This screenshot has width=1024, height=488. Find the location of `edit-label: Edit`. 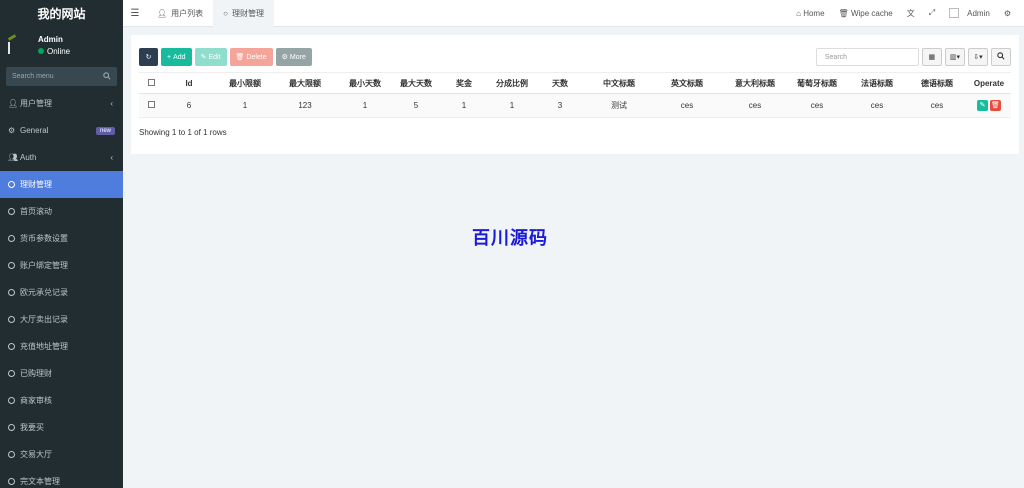

edit-label: Edit is located at coordinates (214, 57).